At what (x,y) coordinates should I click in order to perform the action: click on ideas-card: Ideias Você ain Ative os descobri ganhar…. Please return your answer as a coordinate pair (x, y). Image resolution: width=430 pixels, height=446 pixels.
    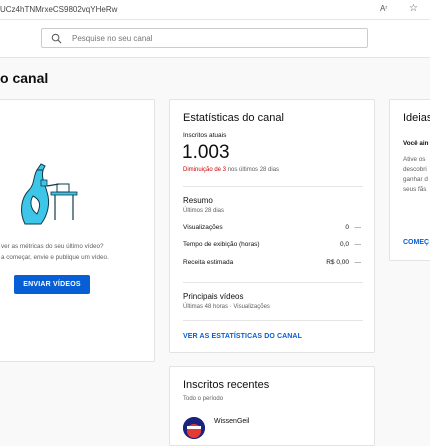
    Looking at the image, I should click on (409, 180).